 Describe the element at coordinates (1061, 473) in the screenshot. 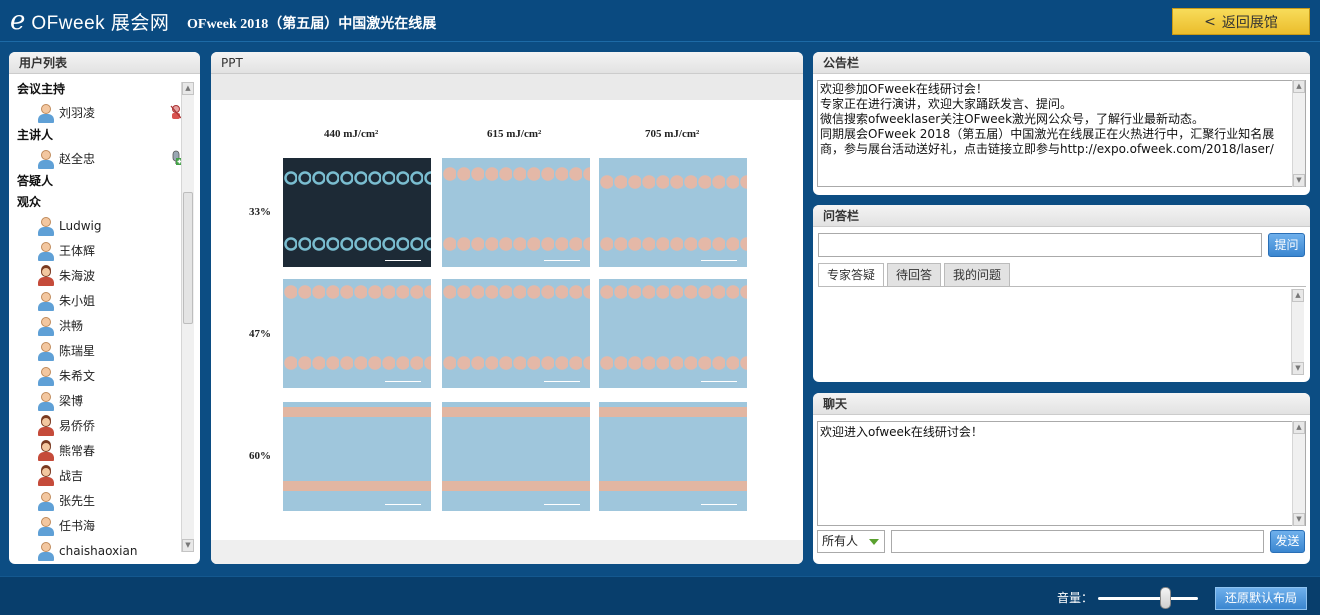

I see `chat-messages: 欢迎进入ofweek在线研讨会！` at that location.